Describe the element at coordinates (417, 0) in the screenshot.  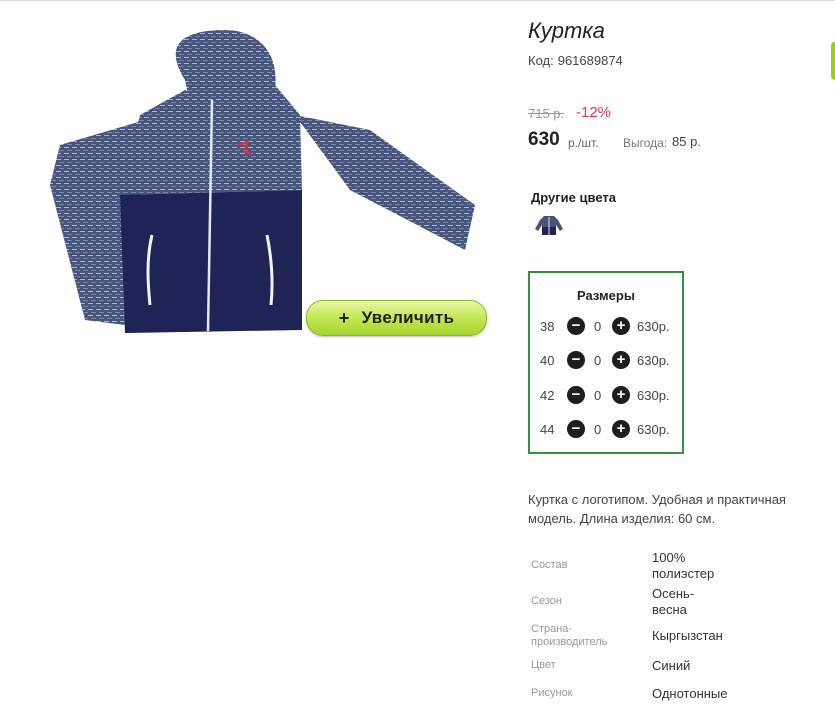
I see `top-divider` at that location.